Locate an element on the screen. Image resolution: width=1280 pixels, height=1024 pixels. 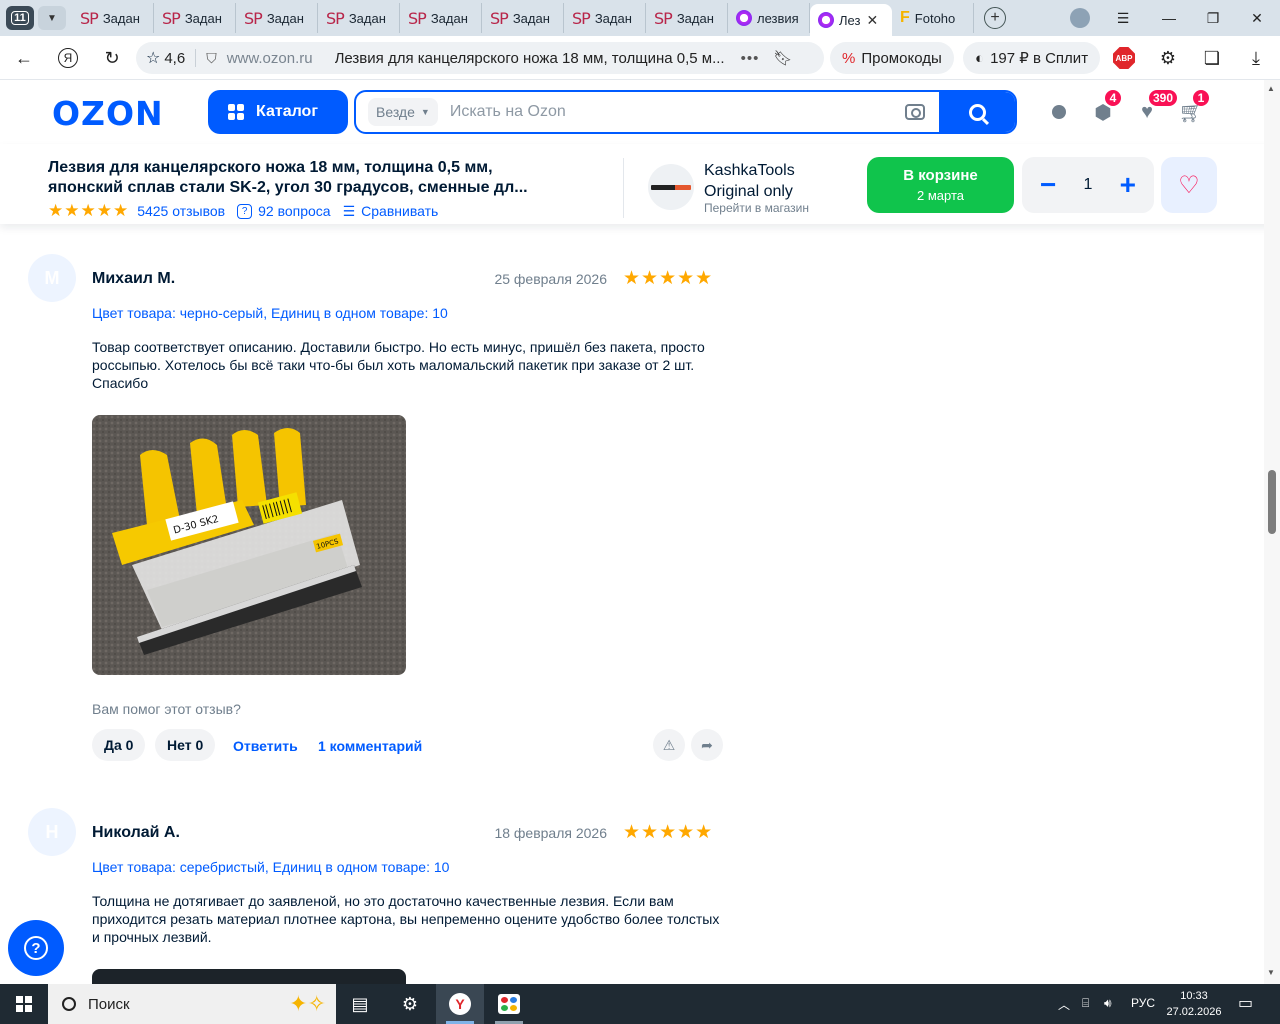
share-icon: ➦ is located at coordinates (707, 745).